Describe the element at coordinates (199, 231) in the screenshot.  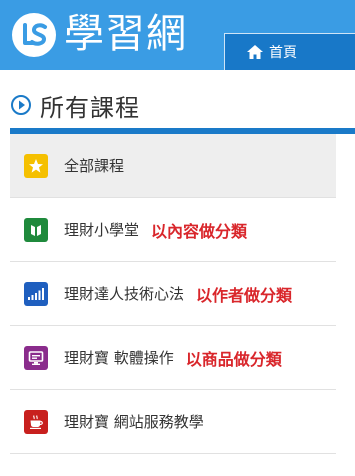
I see `category-note: 以內容做分類` at that location.